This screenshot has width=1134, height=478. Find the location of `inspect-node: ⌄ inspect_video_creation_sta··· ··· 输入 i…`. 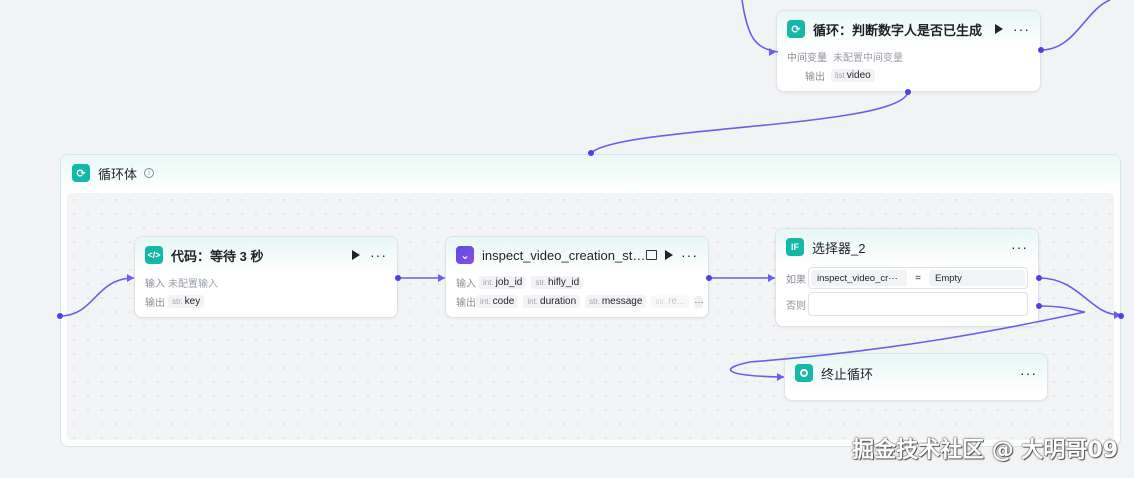

inspect-node: ⌄ inspect_video_creation_sta··· ··· 输入 i… is located at coordinates (577, 277).